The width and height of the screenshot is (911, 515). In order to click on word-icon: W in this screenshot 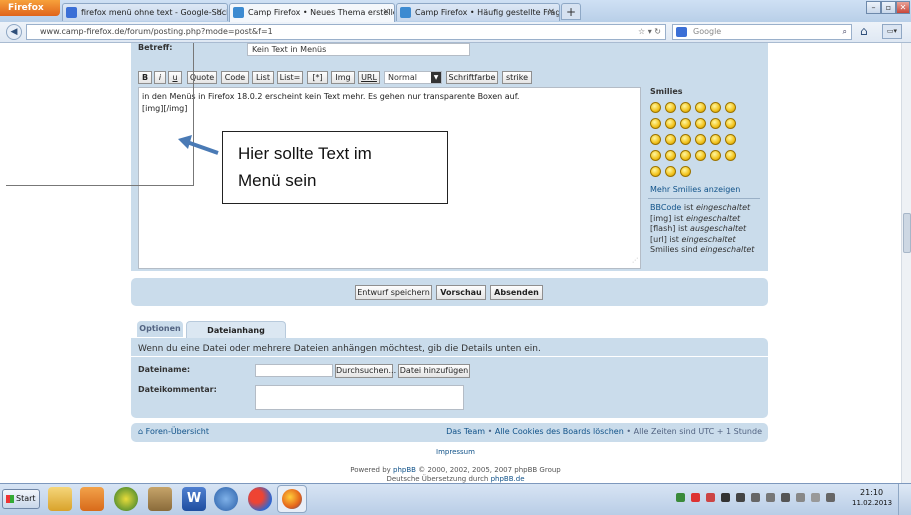, I will do `click(194, 499)`.